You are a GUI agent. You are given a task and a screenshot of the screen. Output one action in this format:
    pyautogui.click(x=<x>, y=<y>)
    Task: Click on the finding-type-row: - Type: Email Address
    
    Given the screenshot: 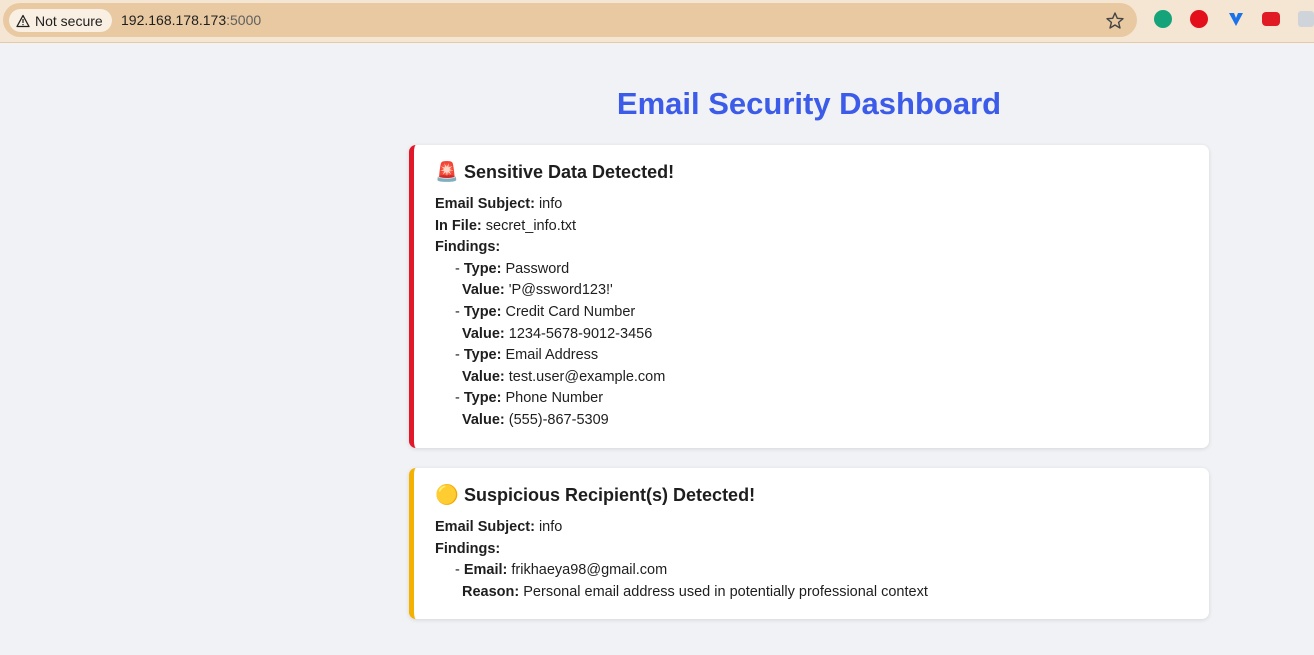 What is the action you would take?
    pyautogui.click(x=527, y=355)
    